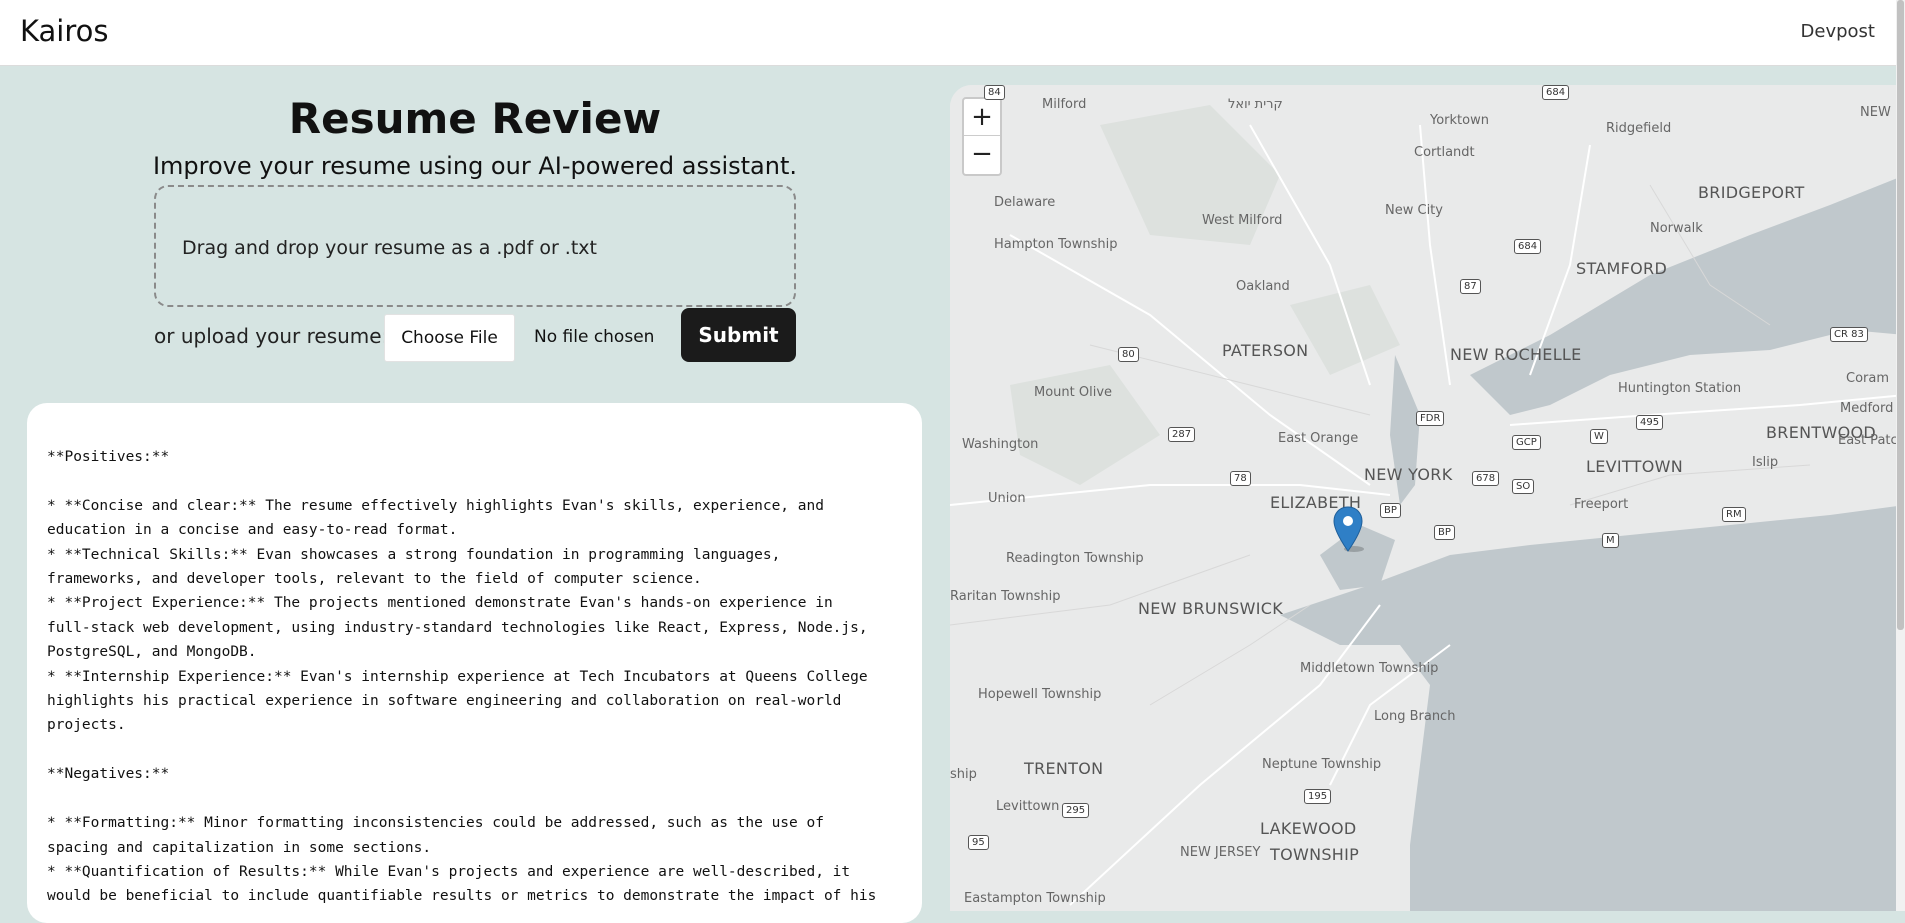 The height and width of the screenshot is (923, 1905). What do you see at coordinates (982, 154) in the screenshot?
I see `zoom-out-button: −` at bounding box center [982, 154].